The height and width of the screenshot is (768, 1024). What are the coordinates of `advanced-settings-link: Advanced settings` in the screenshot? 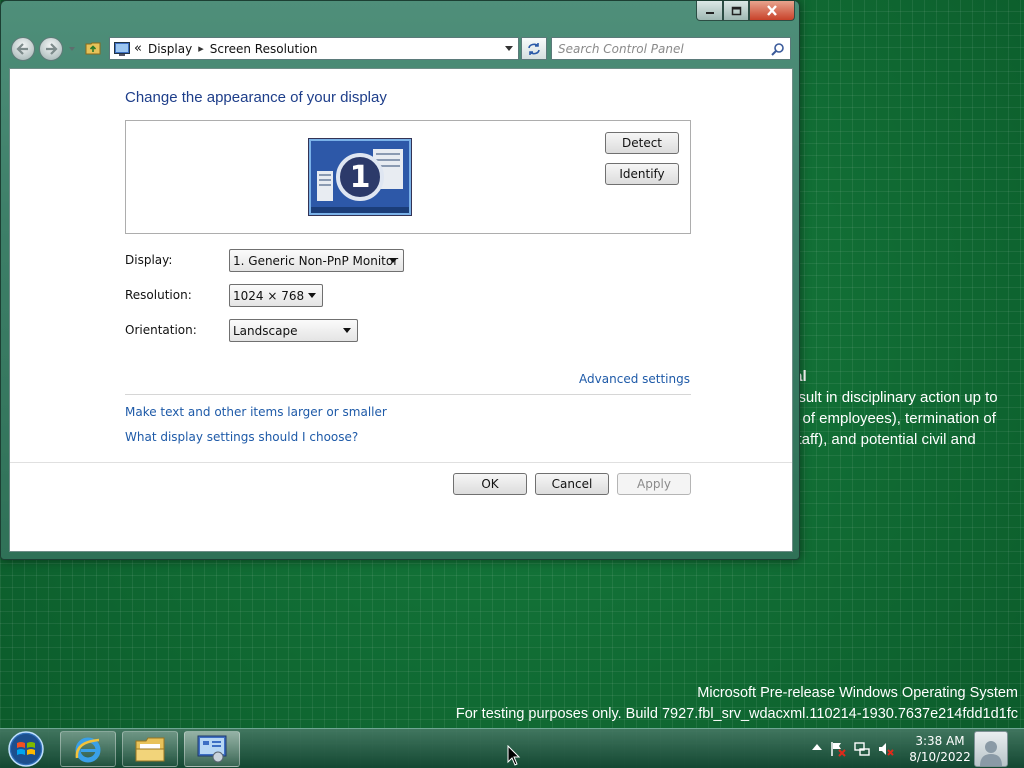 It's located at (634, 379).